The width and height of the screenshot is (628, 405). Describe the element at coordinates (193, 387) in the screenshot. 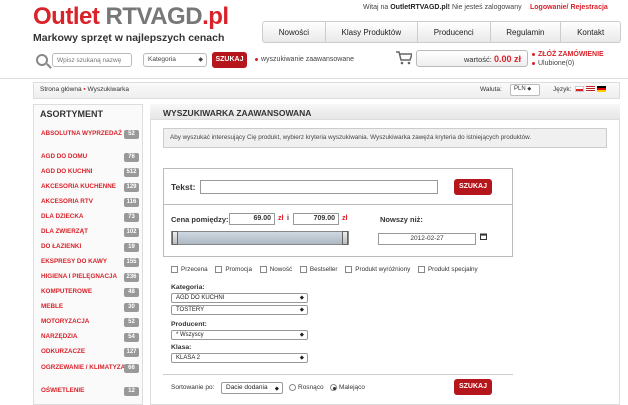

I see `sort-label: Sortowanie po:` at that location.